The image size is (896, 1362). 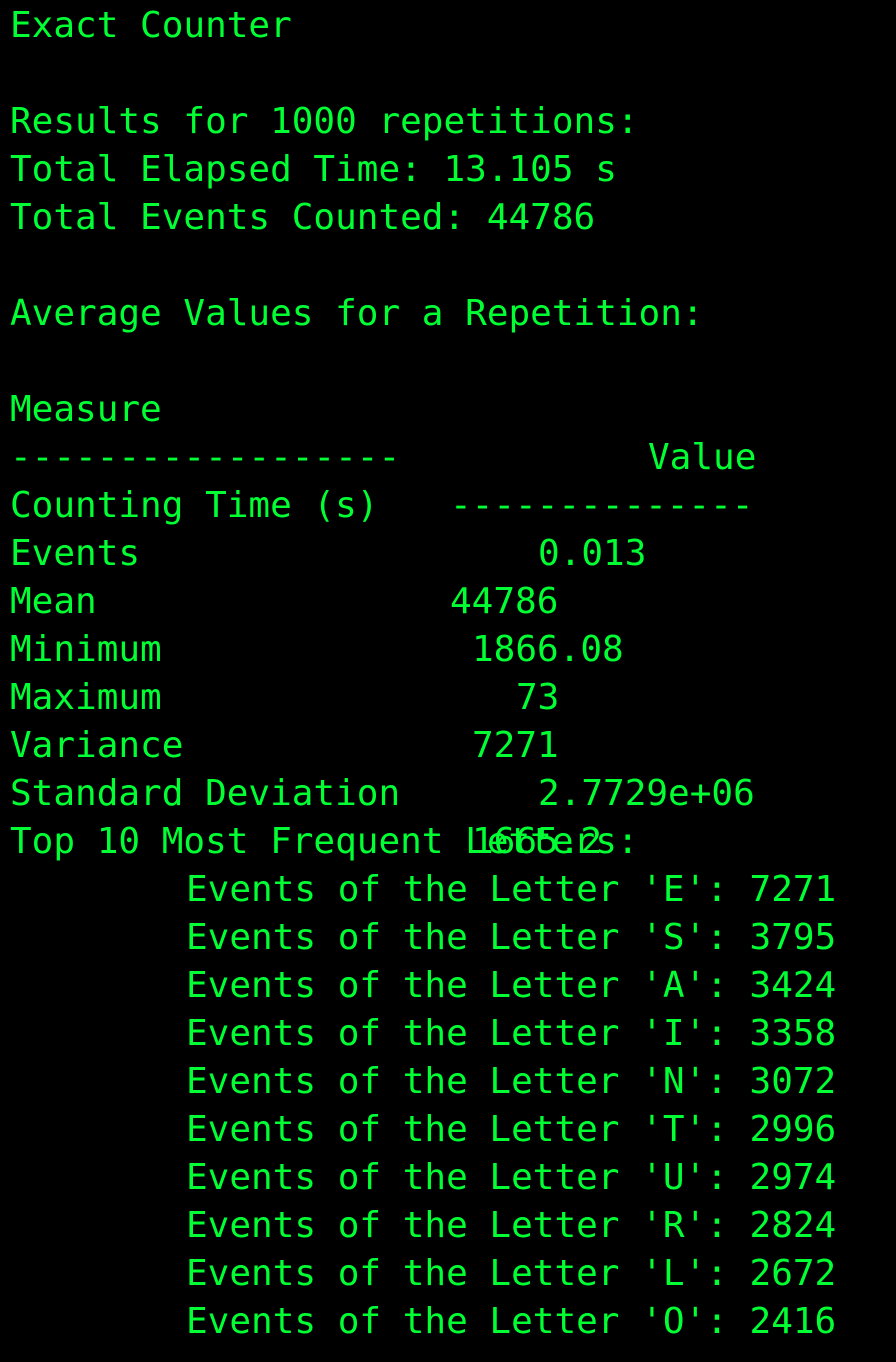 What do you see at coordinates (284, 696) in the screenshot?
I see `table-row: Maximum 7271` at bounding box center [284, 696].